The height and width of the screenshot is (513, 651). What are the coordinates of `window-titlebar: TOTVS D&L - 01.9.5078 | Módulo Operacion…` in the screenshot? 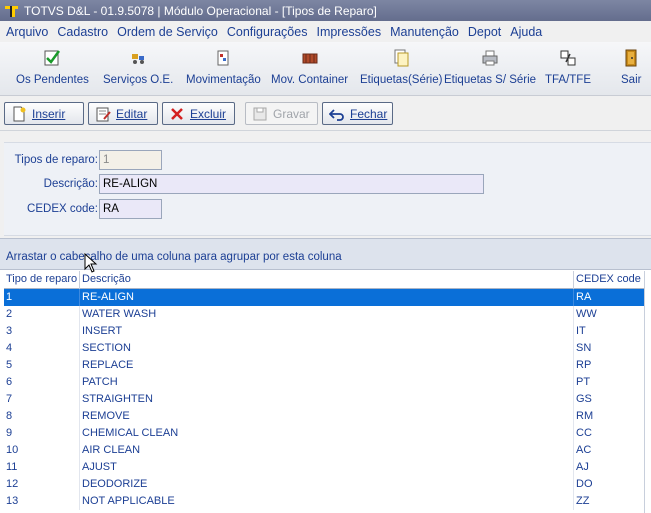 It's located at (325, 10).